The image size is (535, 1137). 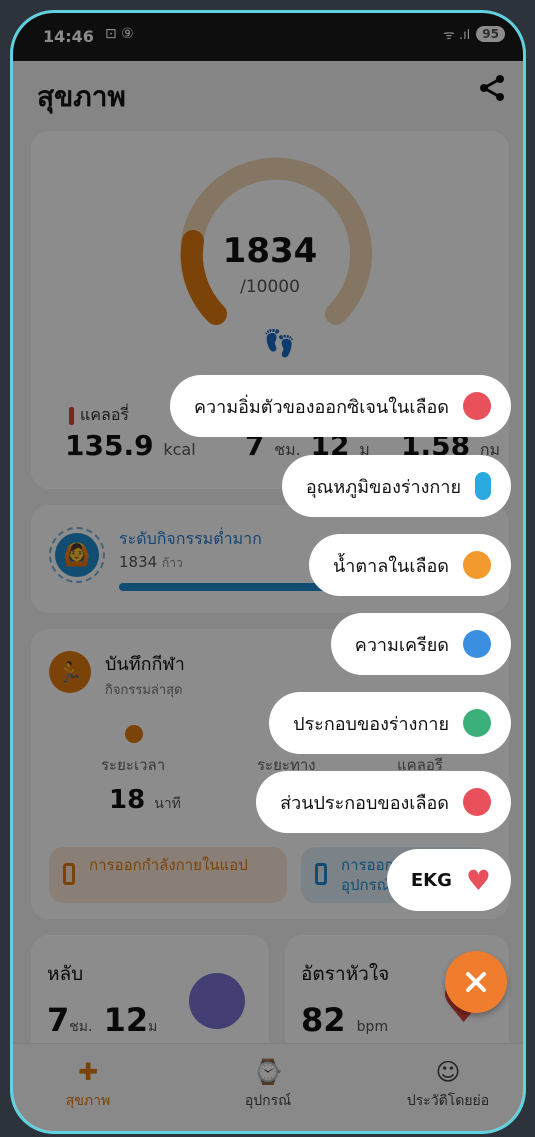 I want to click on blood-composition-icon, so click(x=477, y=802).